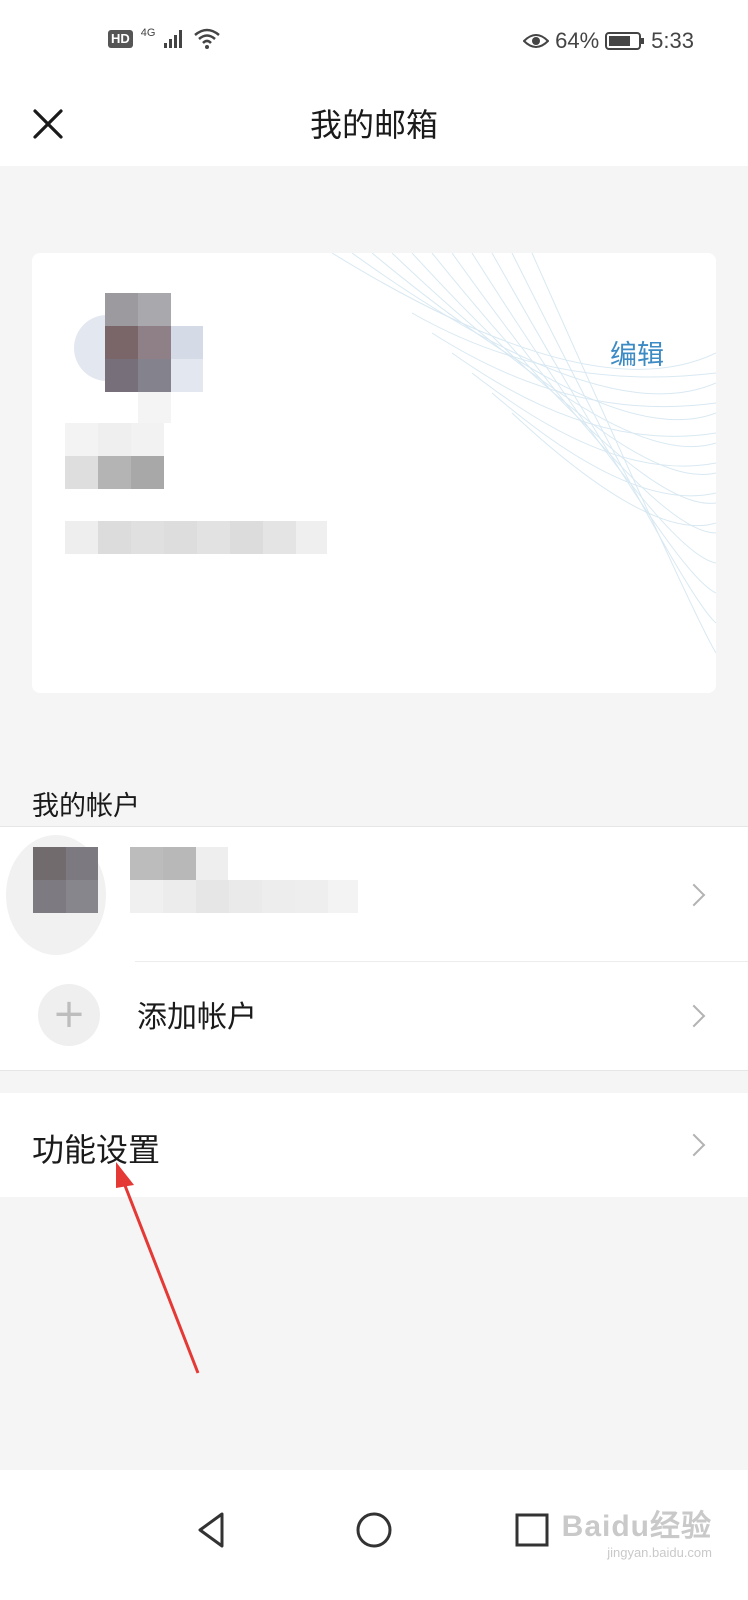  I want to click on accounts-section-label: 我的帐户, so click(86, 806).